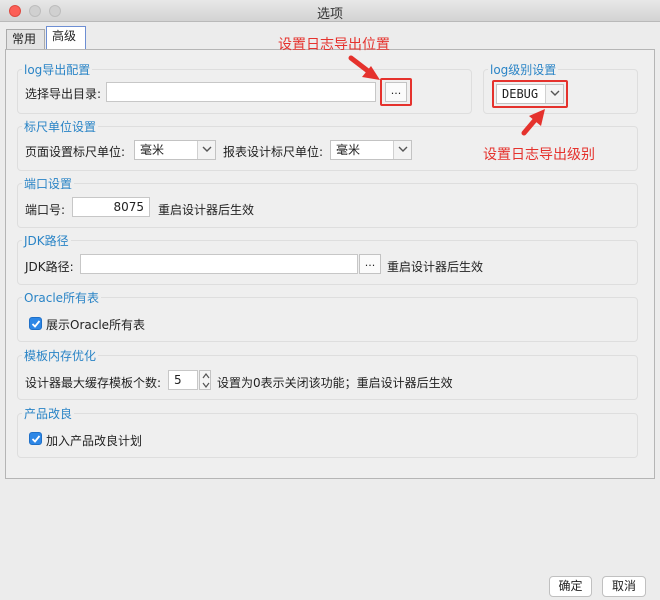 The image size is (660, 600). What do you see at coordinates (624, 586) in the screenshot?
I see `cancel-button: 取消` at bounding box center [624, 586].